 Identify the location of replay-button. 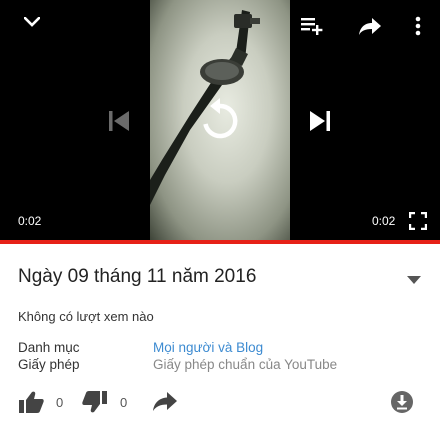
(220, 120).